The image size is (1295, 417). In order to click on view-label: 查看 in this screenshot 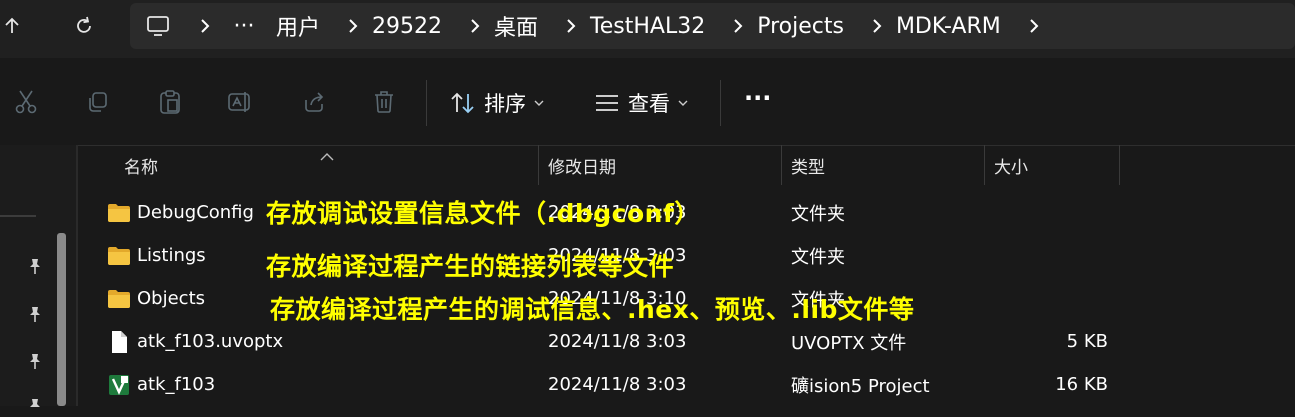, I will do `click(649, 104)`.